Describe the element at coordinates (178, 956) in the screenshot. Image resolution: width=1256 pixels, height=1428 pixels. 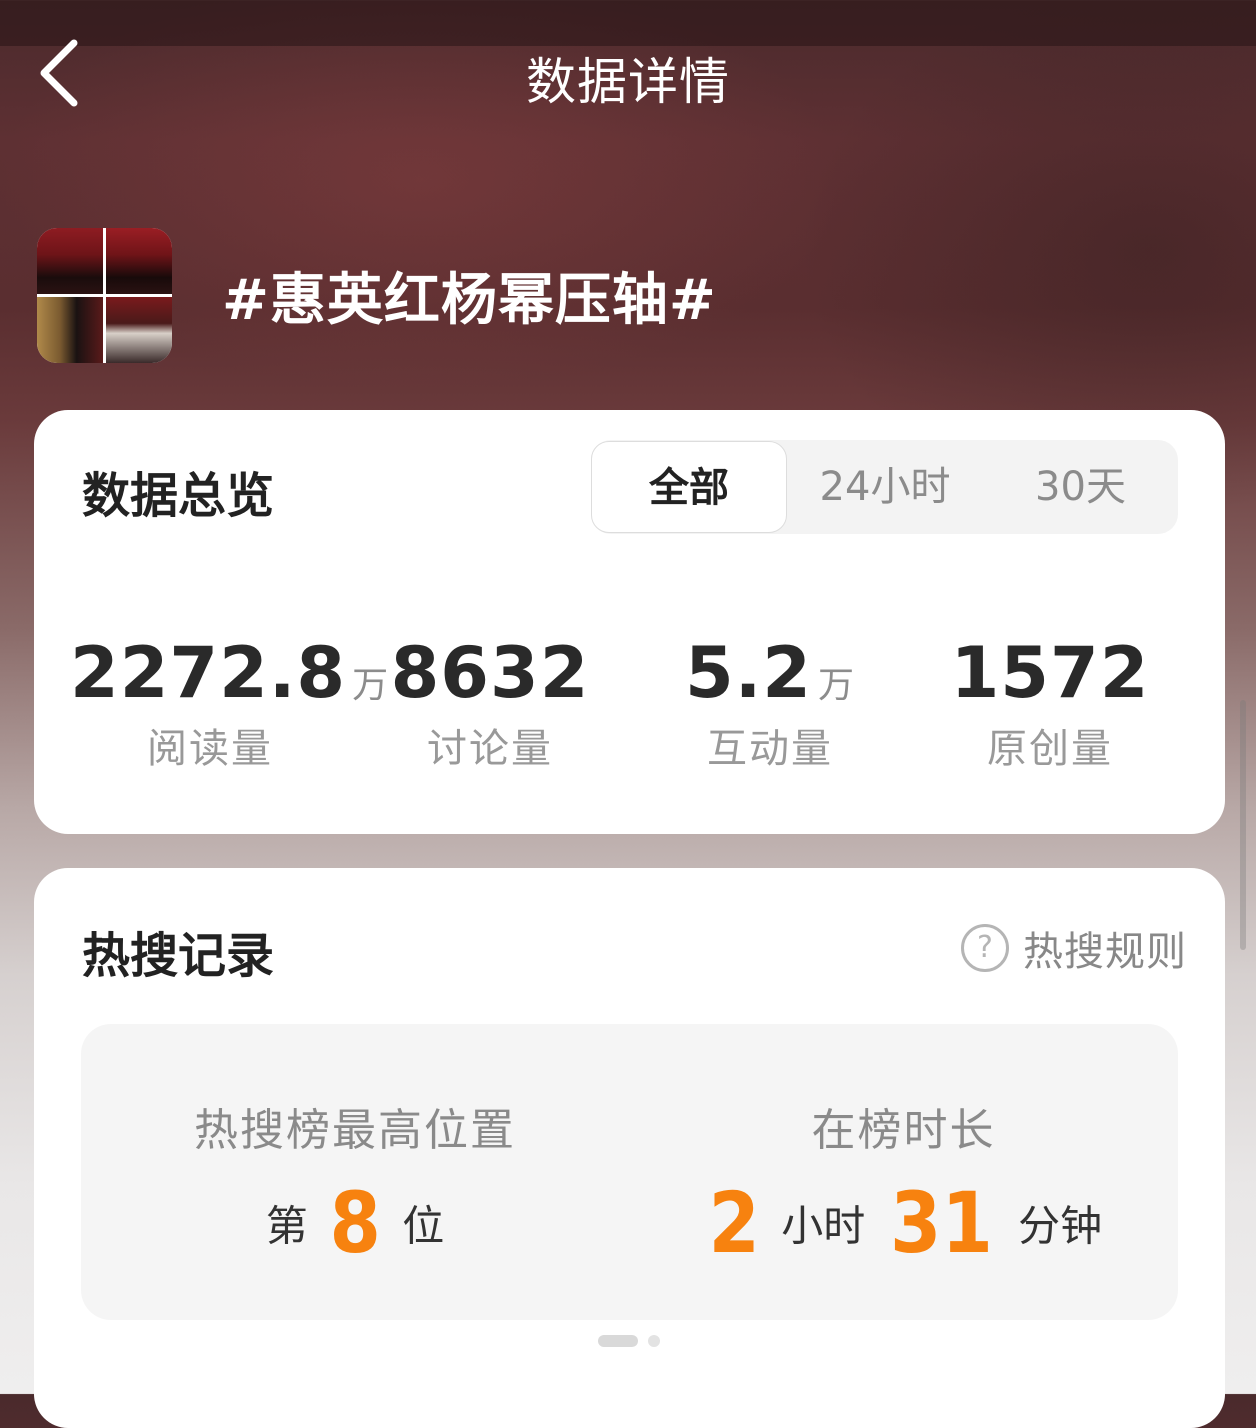
I see `hot-search-heading: 热搜记录` at that location.